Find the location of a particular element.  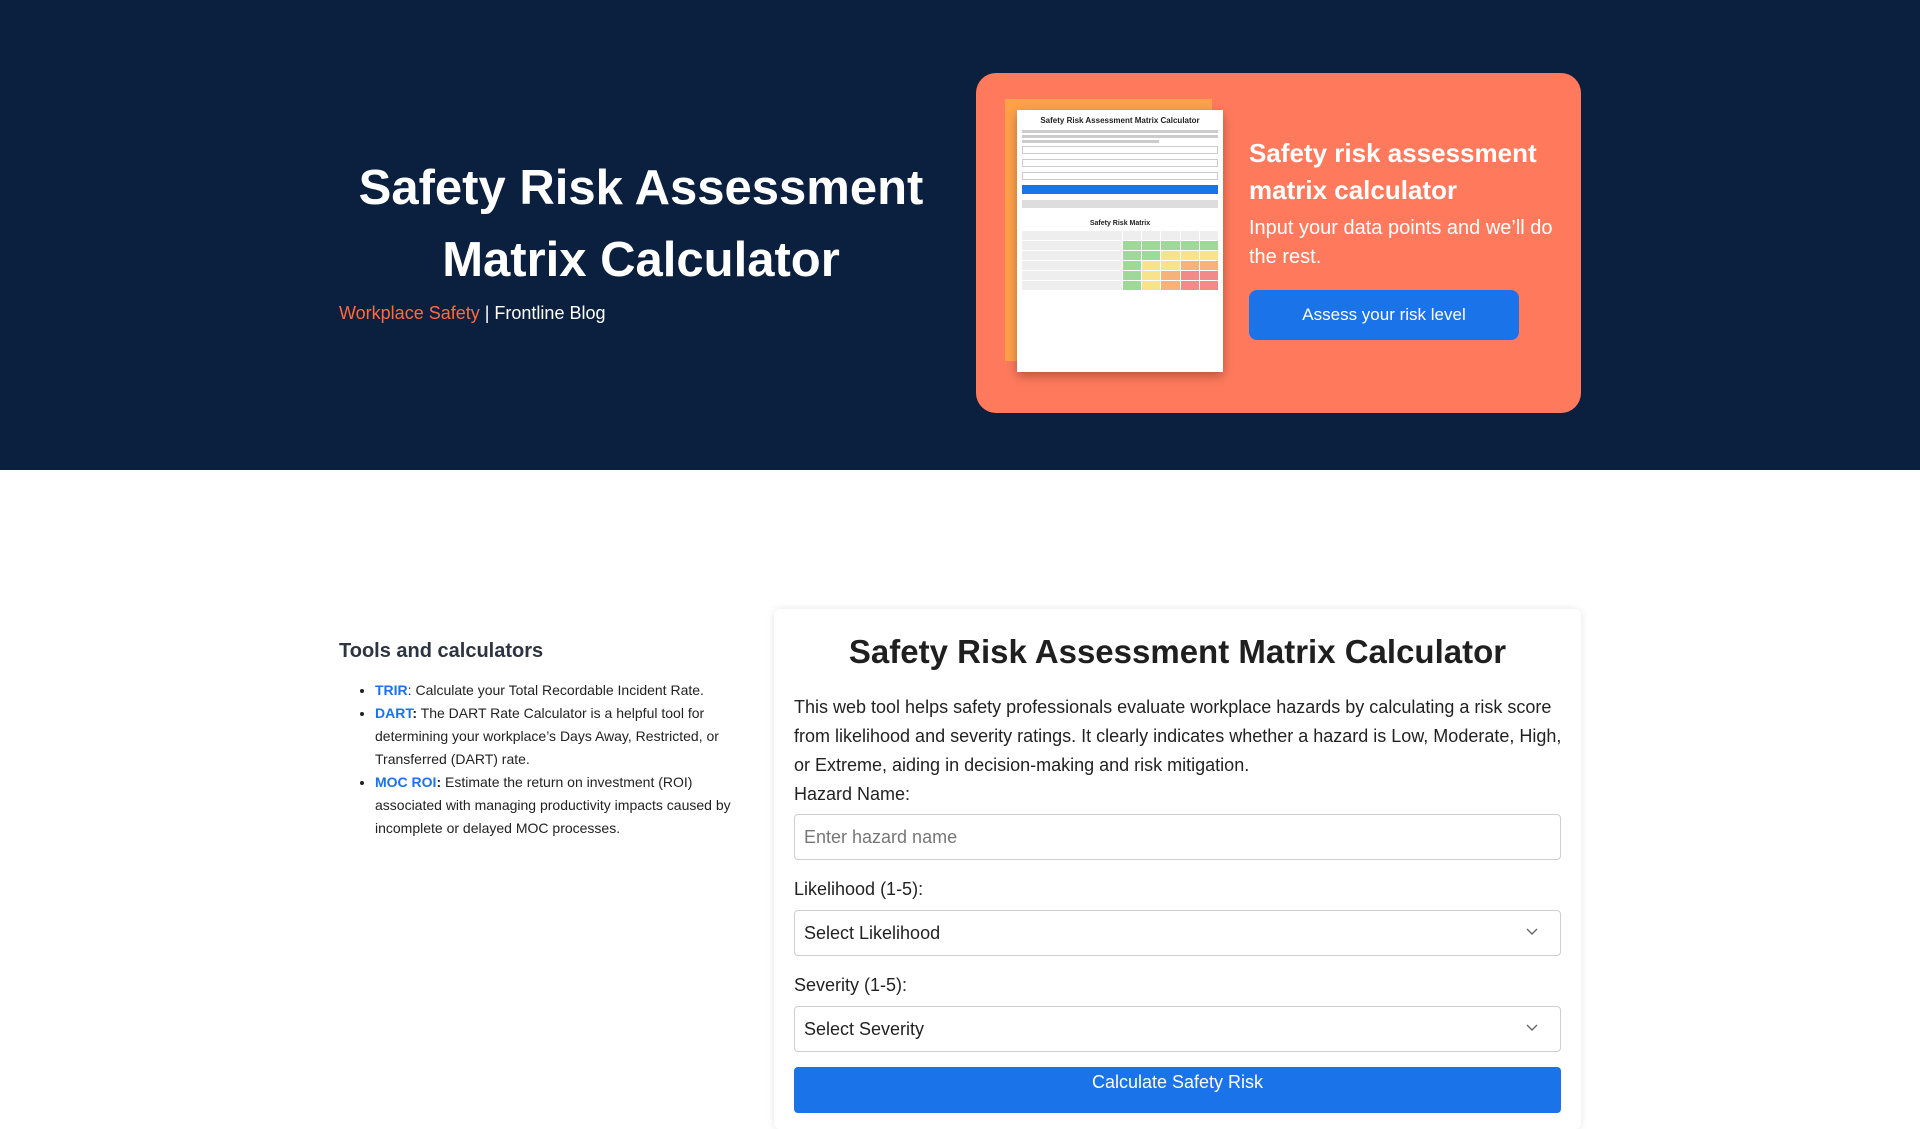

calculate-risk-button: Calculate Safety Risk is located at coordinates (1177, 1090).